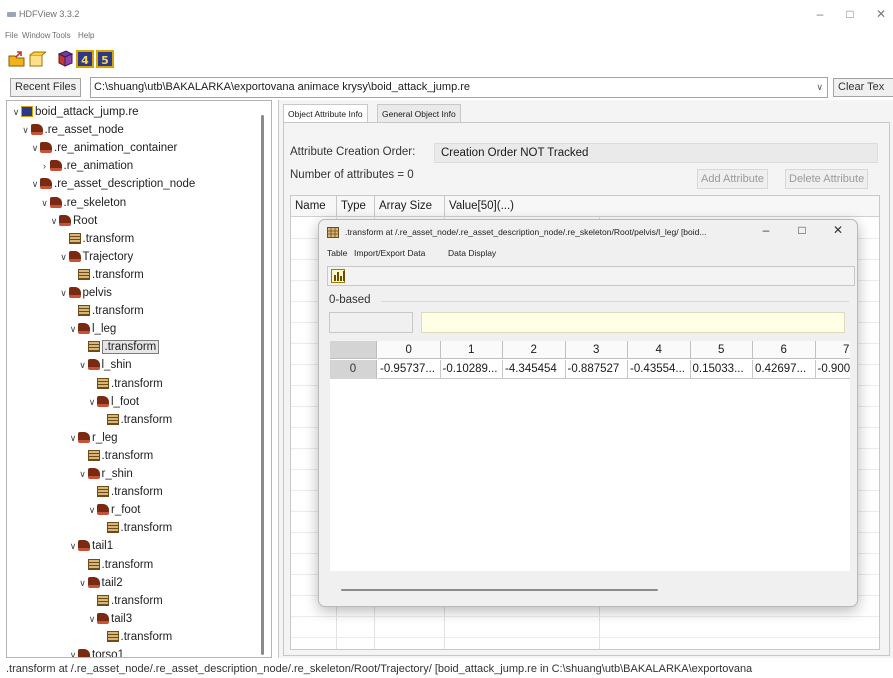 This screenshot has width=893, height=678. What do you see at coordinates (596, 350) in the screenshot?
I see `grid-column-header: 3` at bounding box center [596, 350].